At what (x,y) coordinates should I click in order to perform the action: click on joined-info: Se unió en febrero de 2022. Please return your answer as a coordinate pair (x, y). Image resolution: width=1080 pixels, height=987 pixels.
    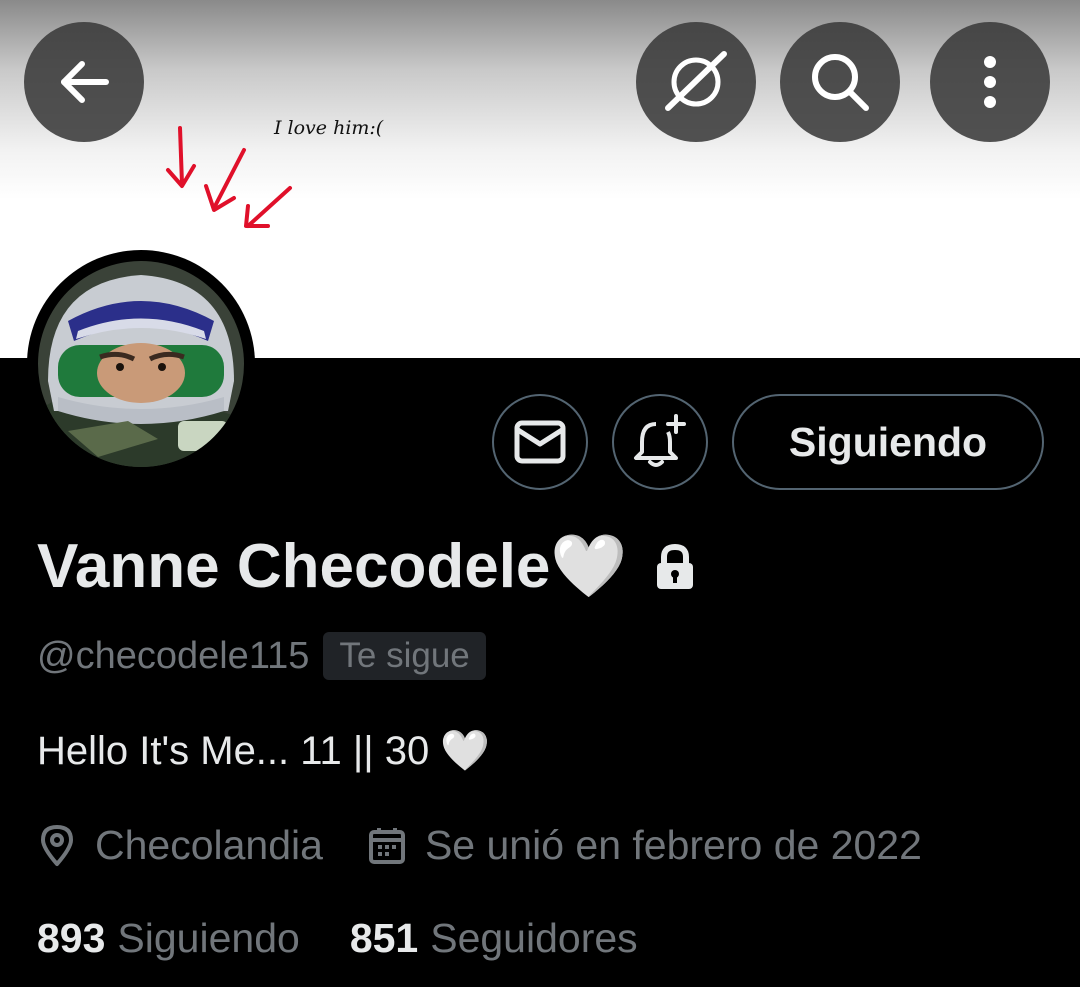
    Looking at the image, I should click on (644, 845).